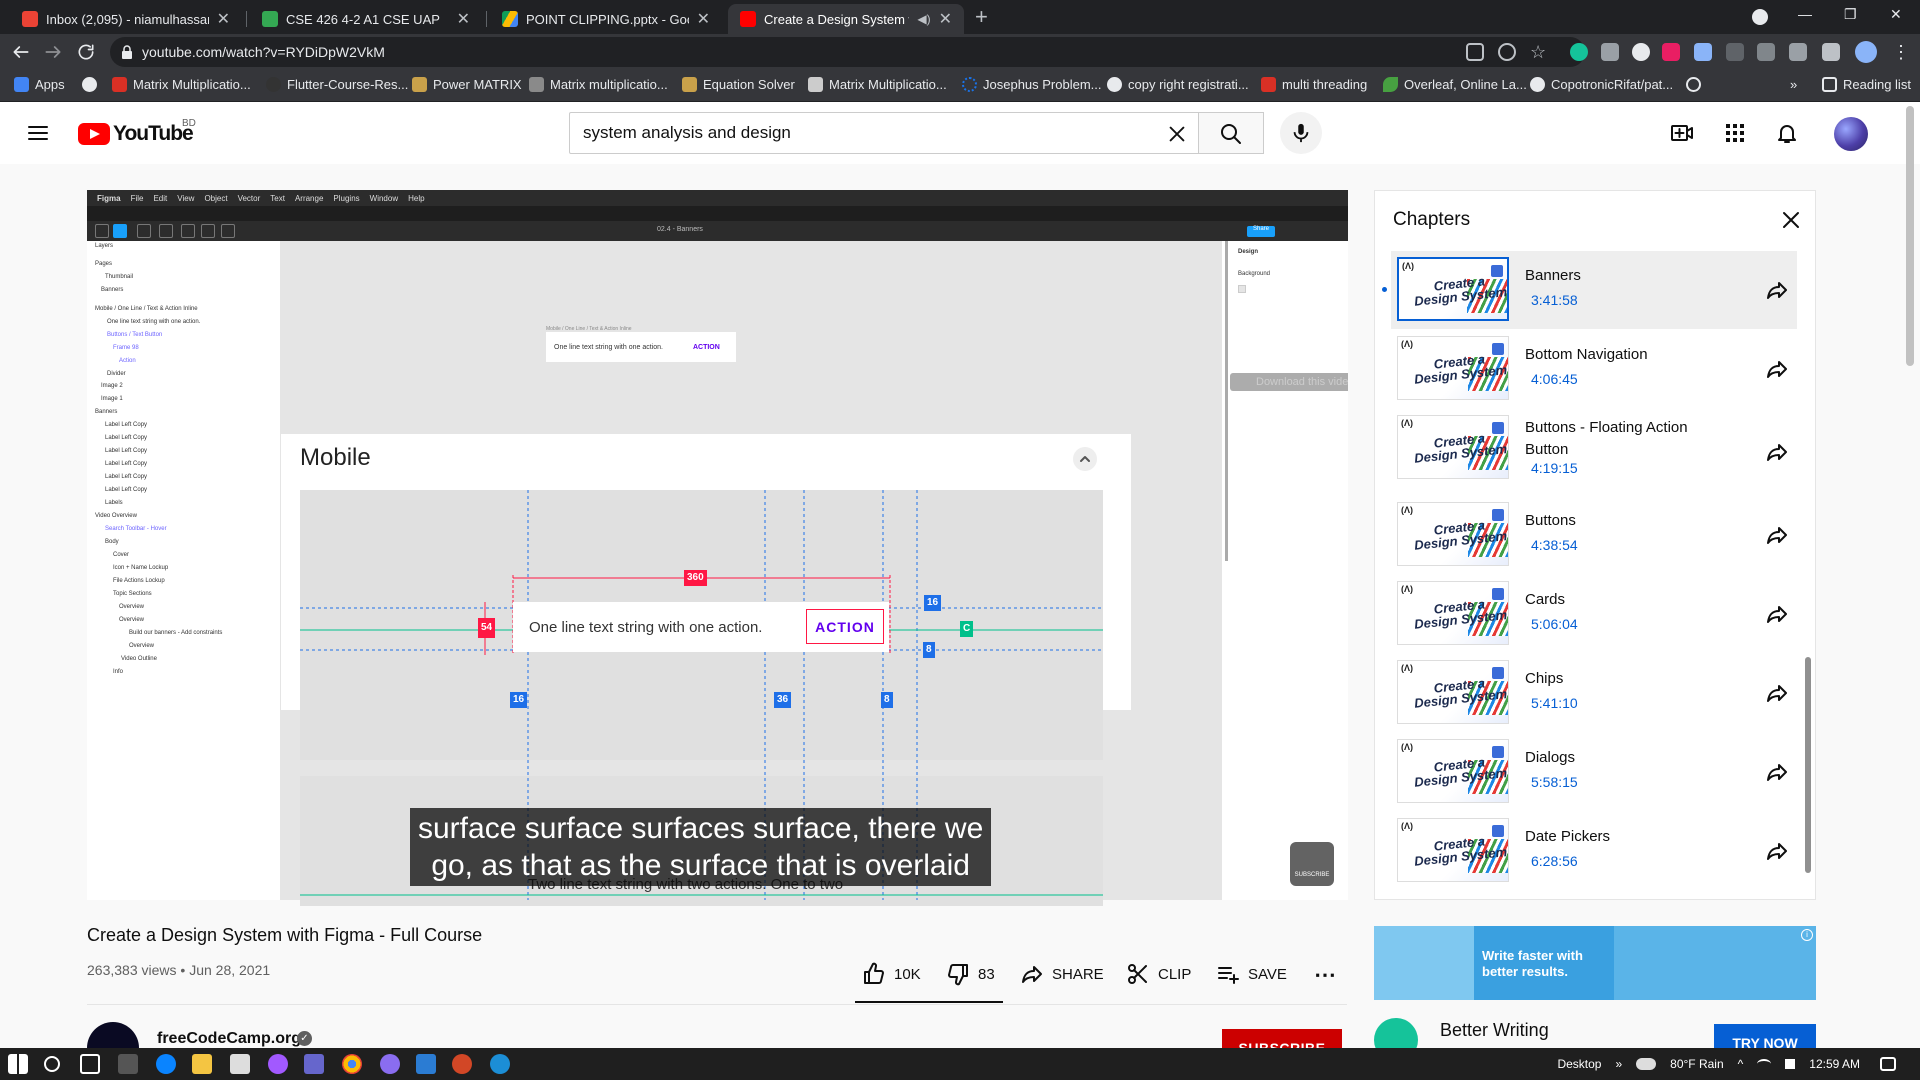 Image resolution: width=1920 pixels, height=1080 pixels. I want to click on task-view-icon, so click(90, 1064).